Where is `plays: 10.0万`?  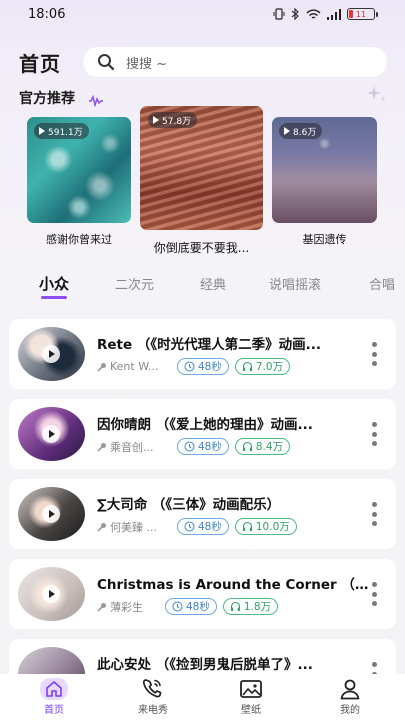 plays: 10.0万 is located at coordinates (272, 527).